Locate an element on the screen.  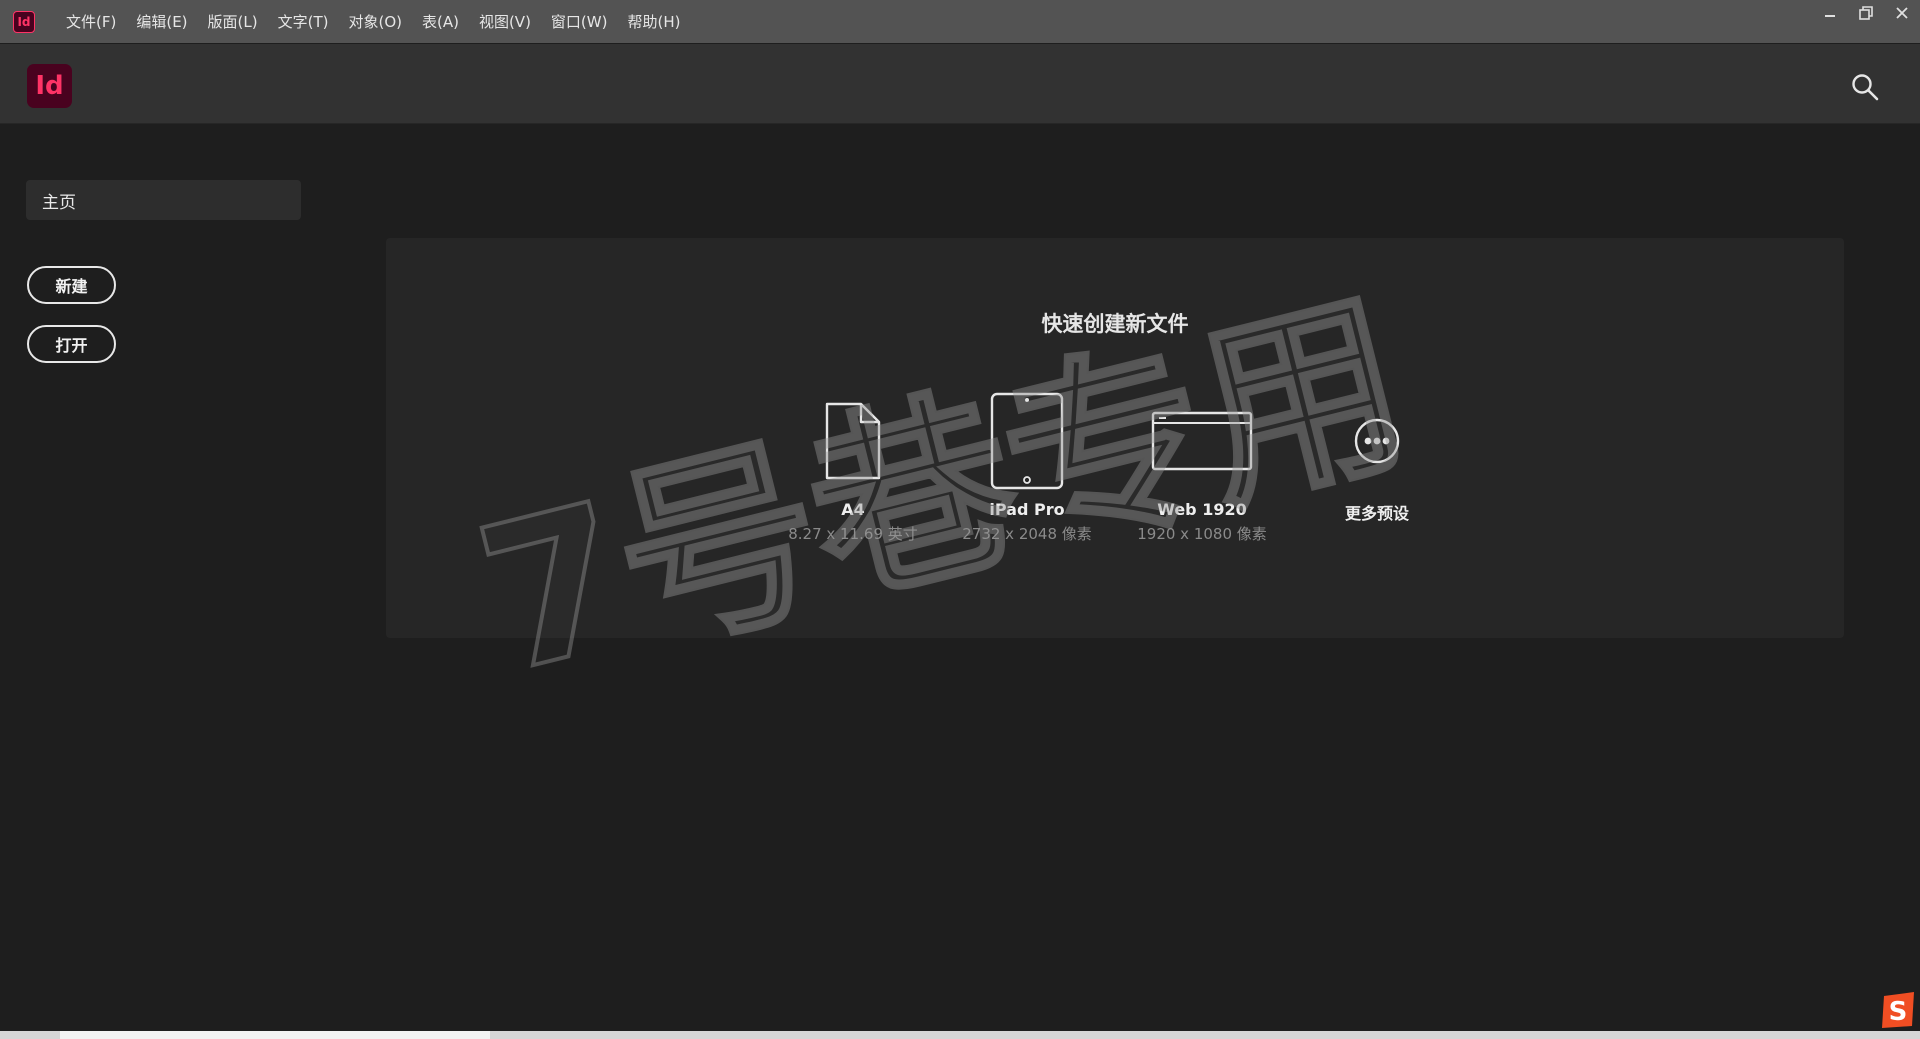
preset-ipad-icon-wrap is located at coordinates (1027, 440).